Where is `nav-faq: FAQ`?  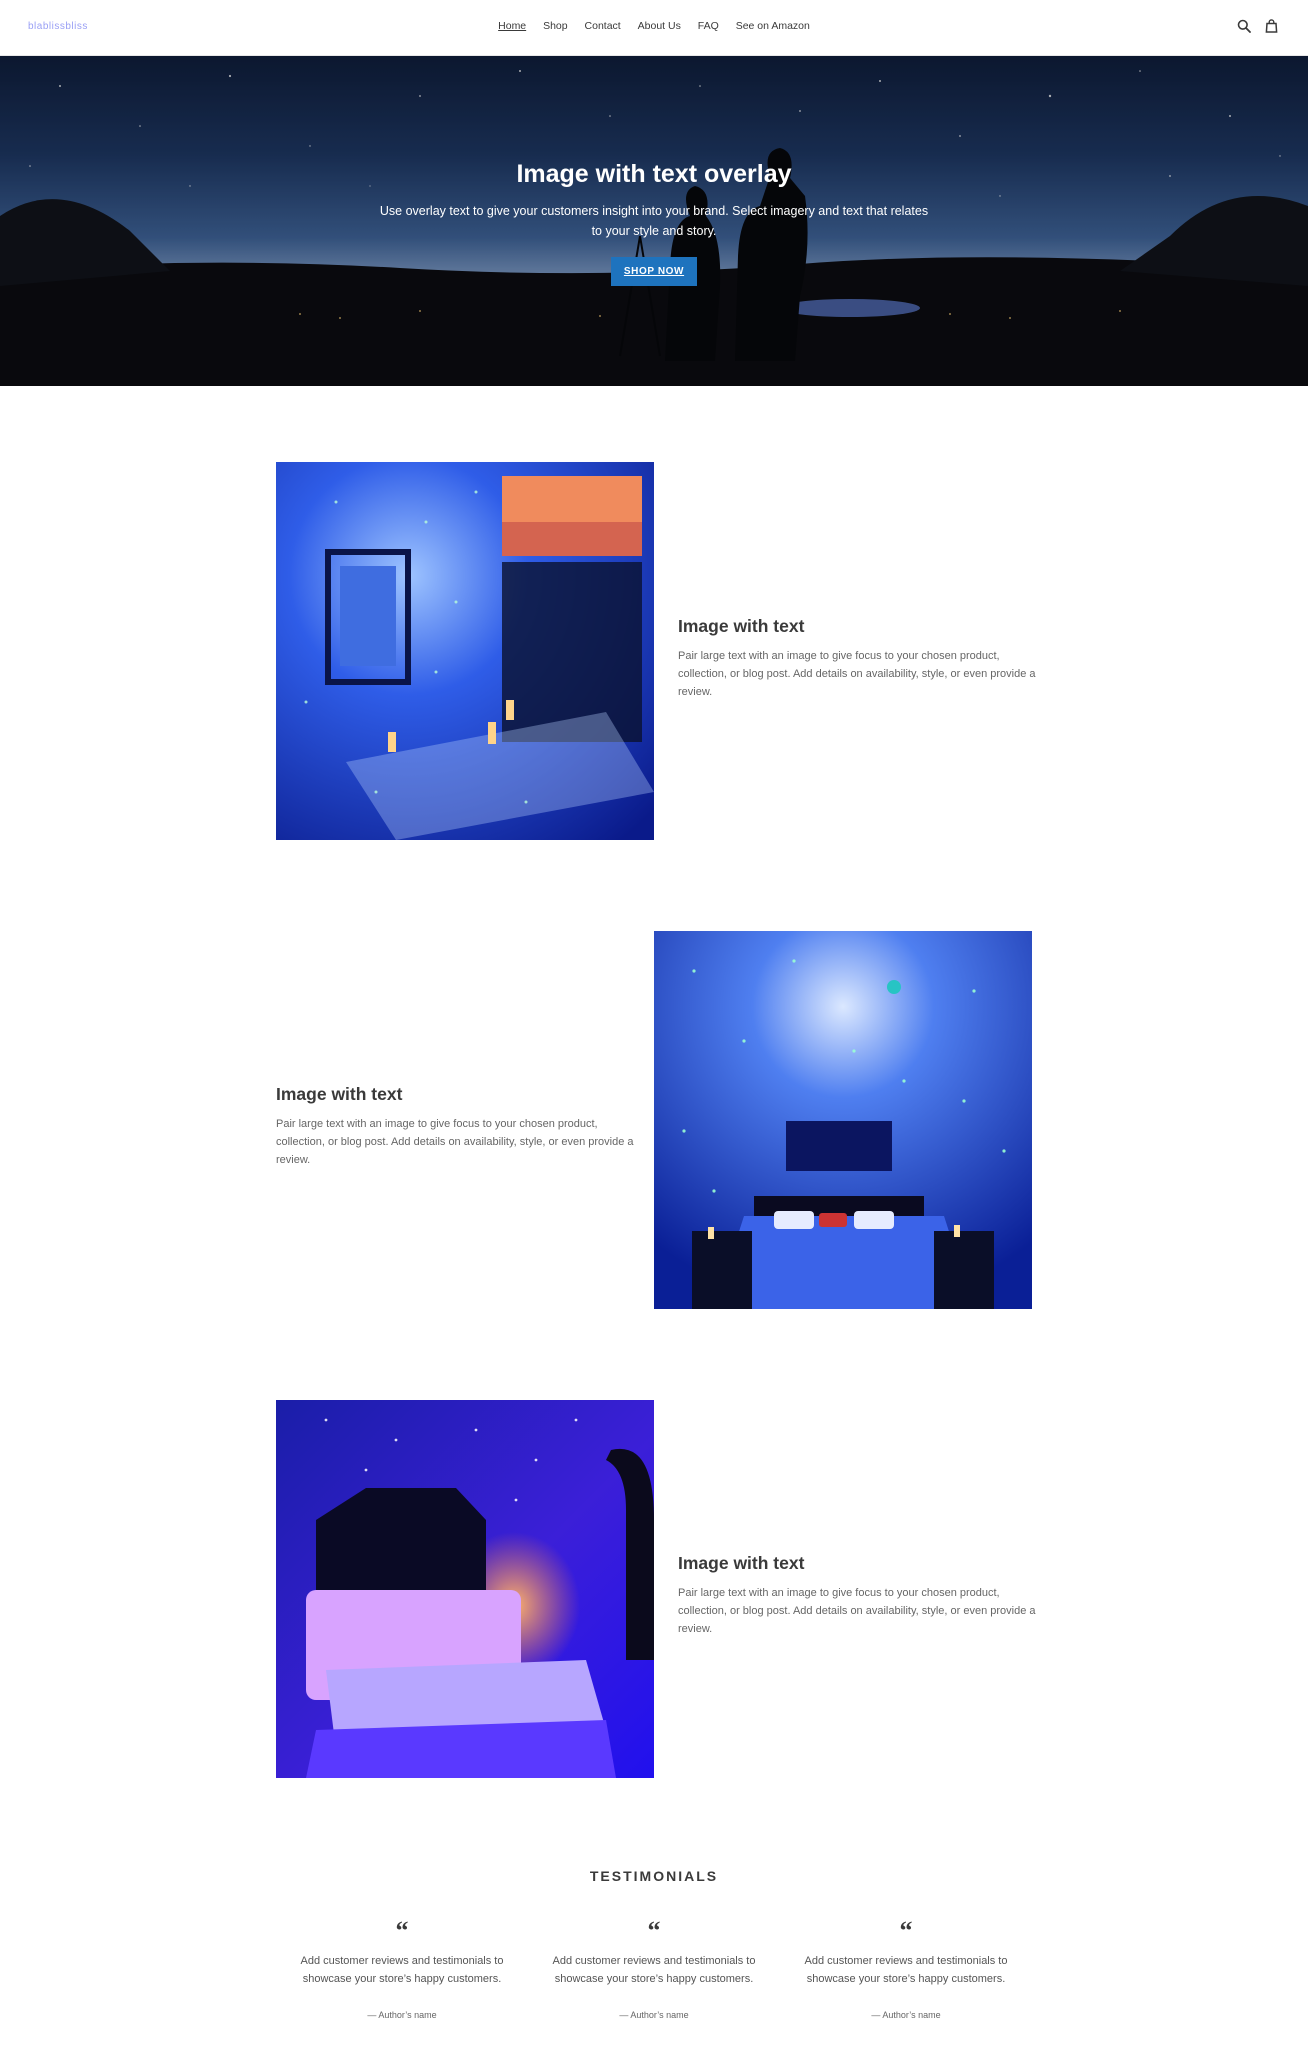
nav-faq: FAQ is located at coordinates (708, 26).